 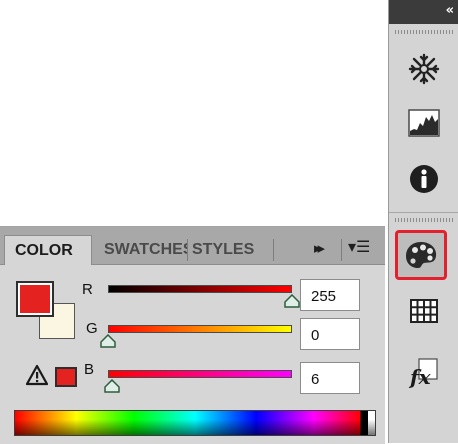 I want to click on color-panel-button, so click(x=421, y=255).